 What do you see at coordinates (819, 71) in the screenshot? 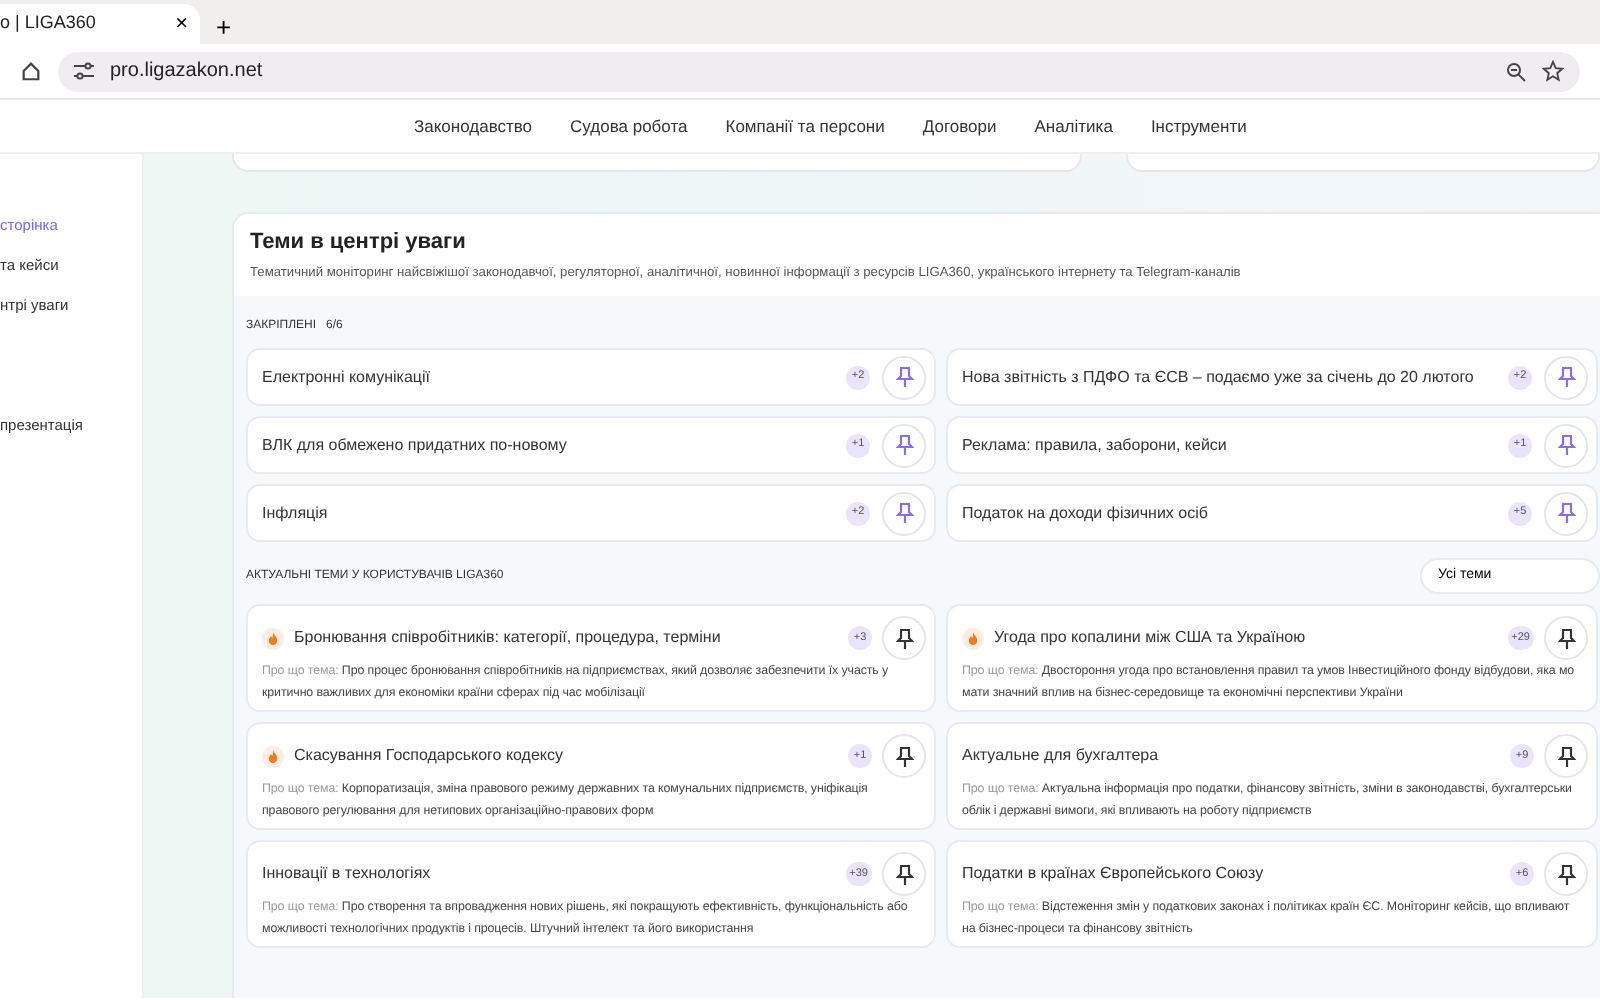
I see `address-bar: pro.ligazakon.net` at bounding box center [819, 71].